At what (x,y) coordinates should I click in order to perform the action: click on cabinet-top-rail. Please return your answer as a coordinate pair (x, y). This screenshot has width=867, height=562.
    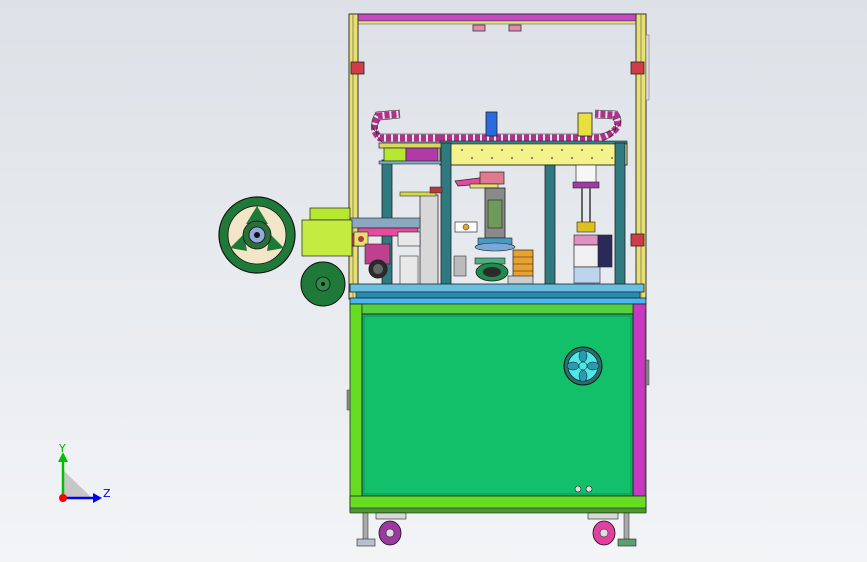
    Looking at the image, I should click on (498, 301).